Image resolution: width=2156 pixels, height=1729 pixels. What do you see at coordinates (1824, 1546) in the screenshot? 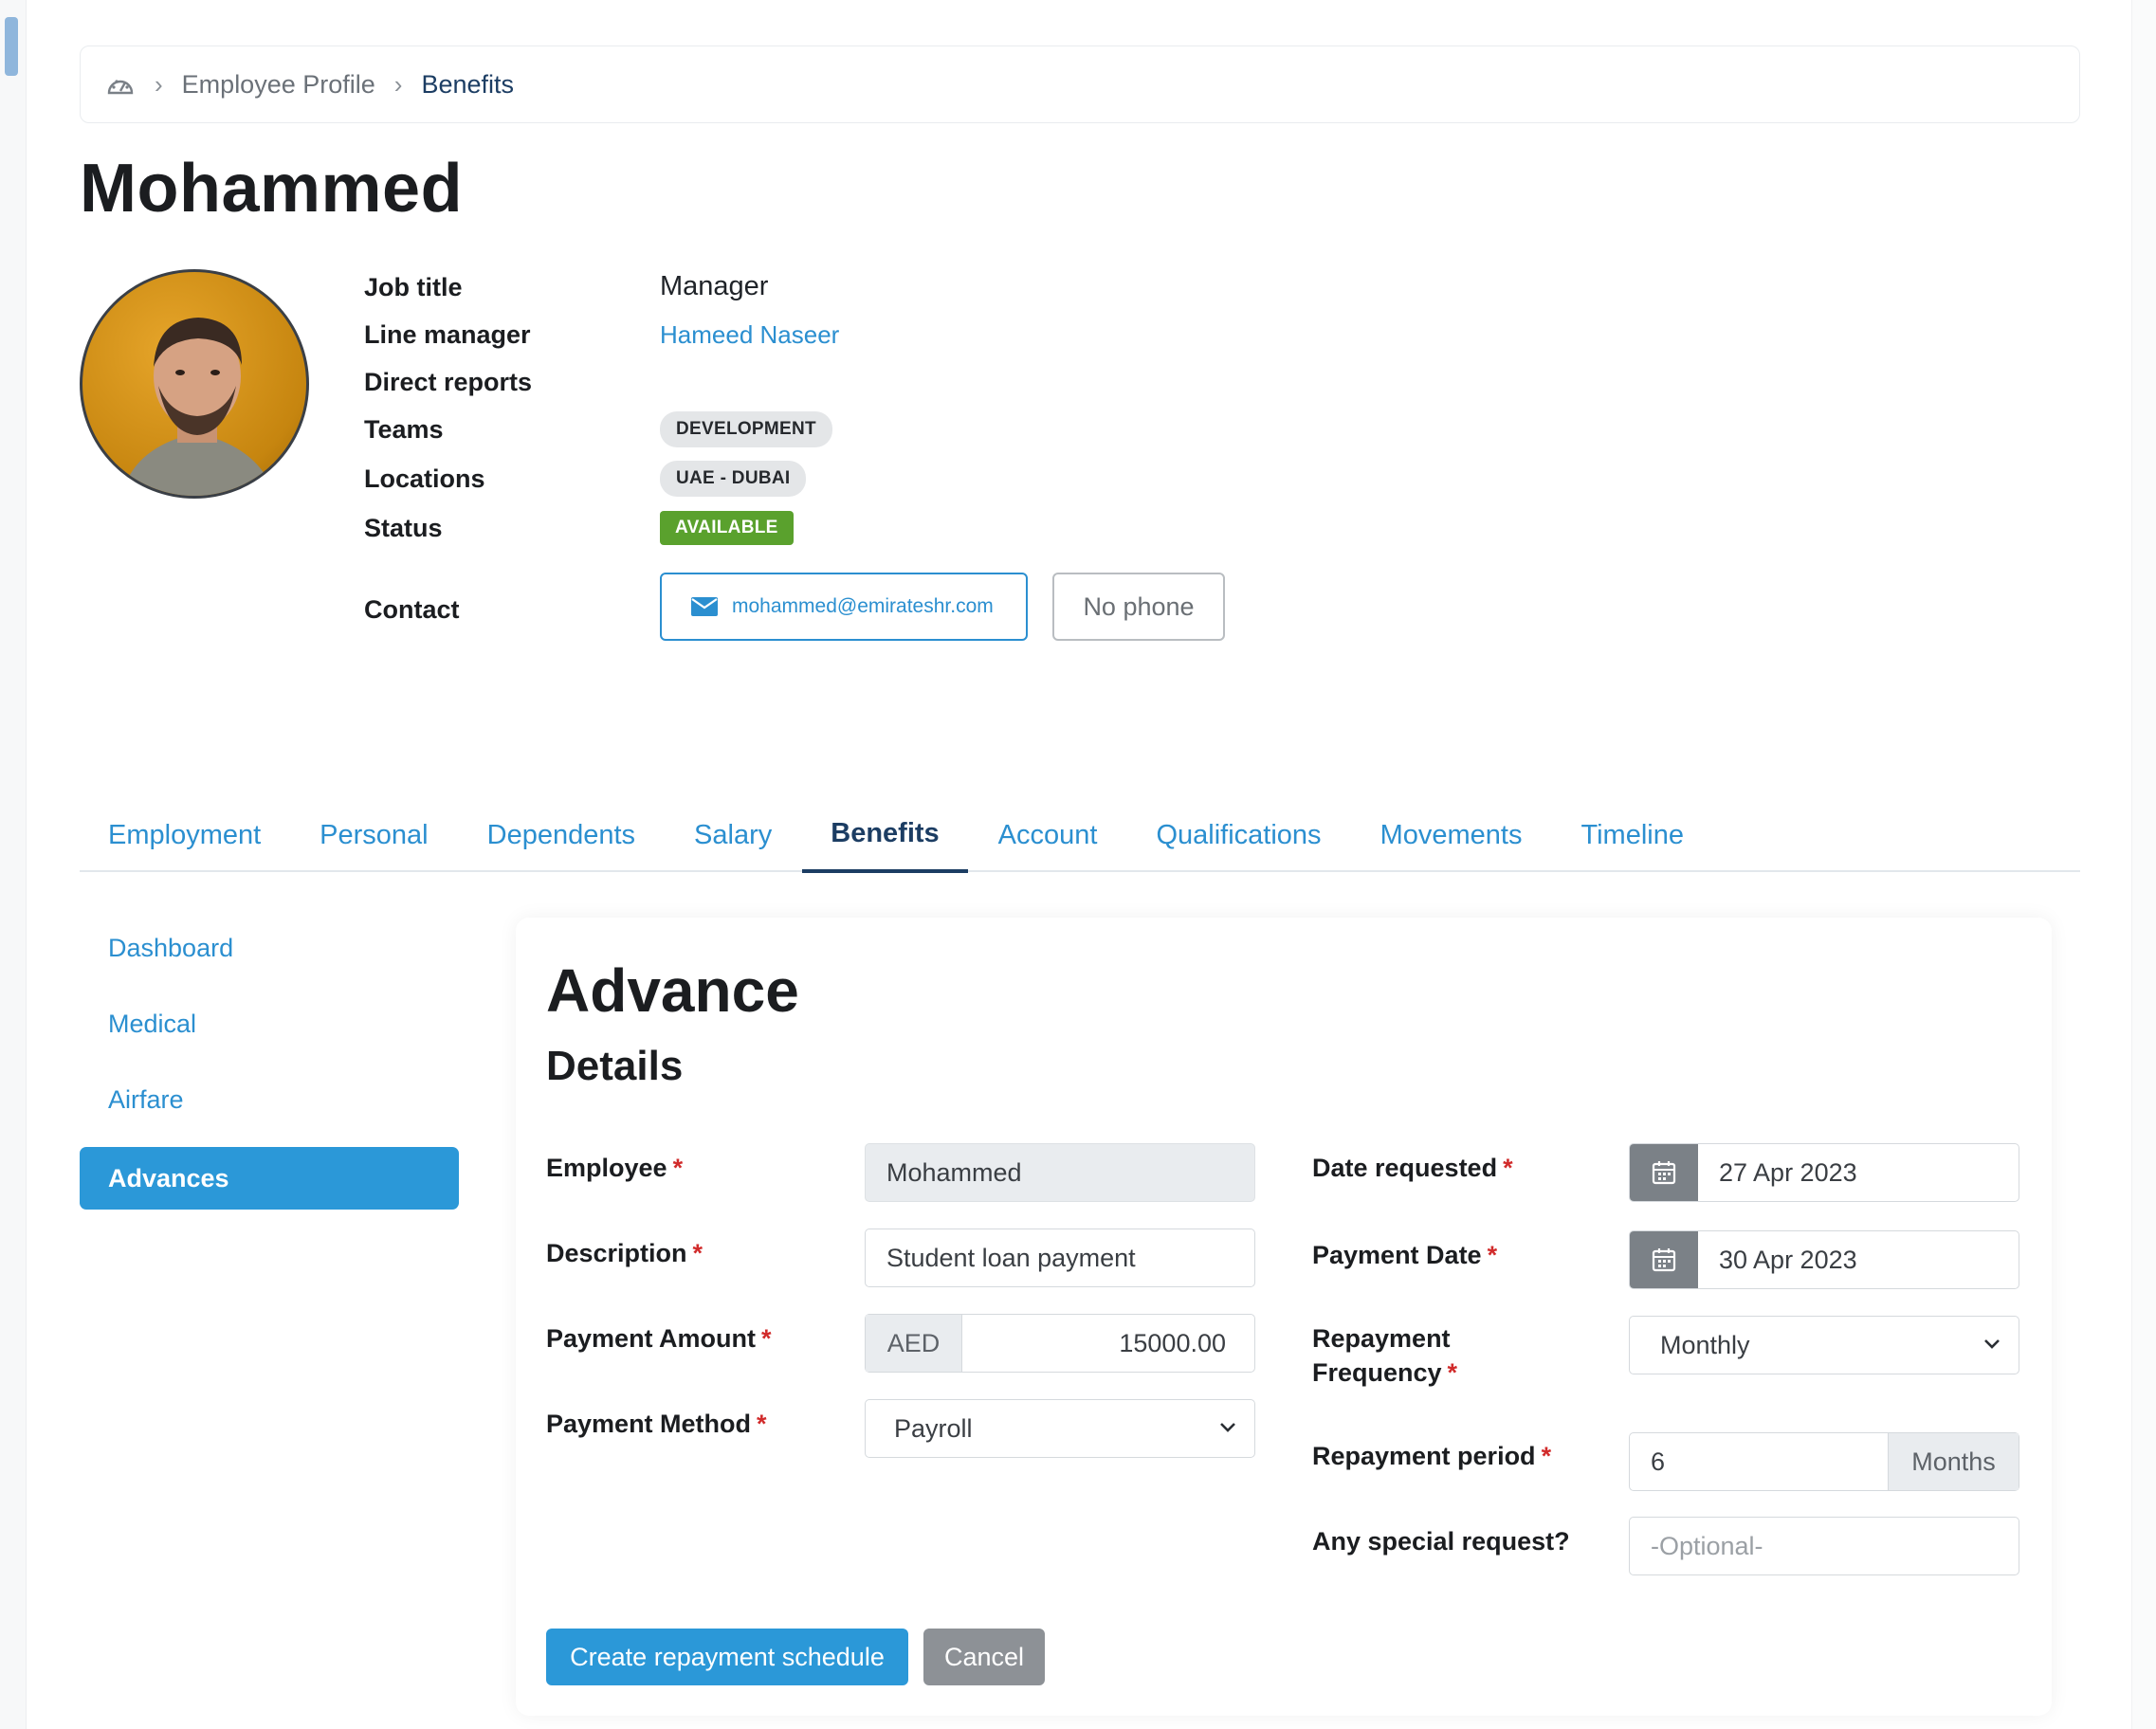
I see `special-request-input: -Optional-` at bounding box center [1824, 1546].